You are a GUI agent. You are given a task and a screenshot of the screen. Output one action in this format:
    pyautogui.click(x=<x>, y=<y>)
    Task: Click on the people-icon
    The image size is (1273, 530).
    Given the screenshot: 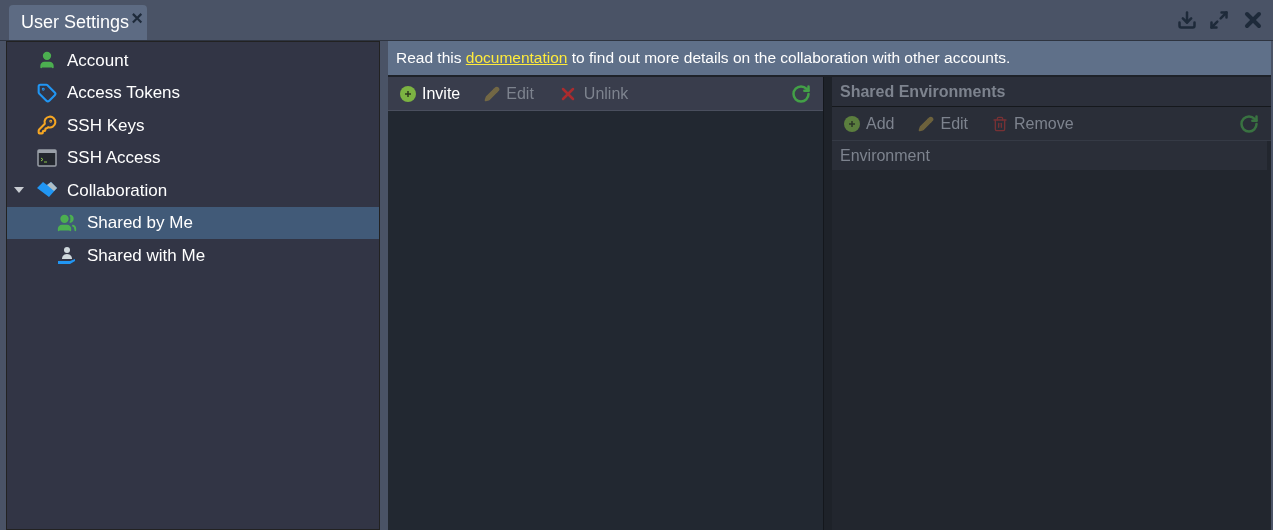 What is the action you would take?
    pyautogui.click(x=67, y=222)
    